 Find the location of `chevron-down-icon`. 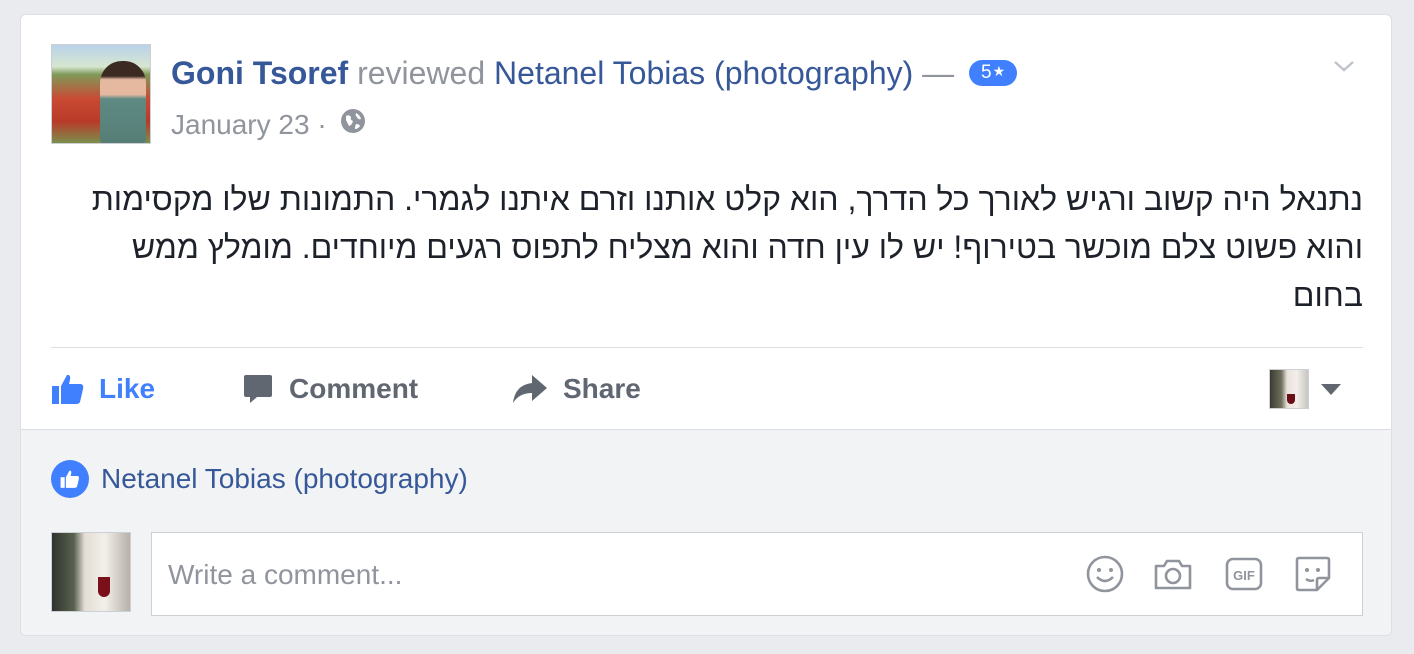

chevron-down-icon is located at coordinates (1344, 66).